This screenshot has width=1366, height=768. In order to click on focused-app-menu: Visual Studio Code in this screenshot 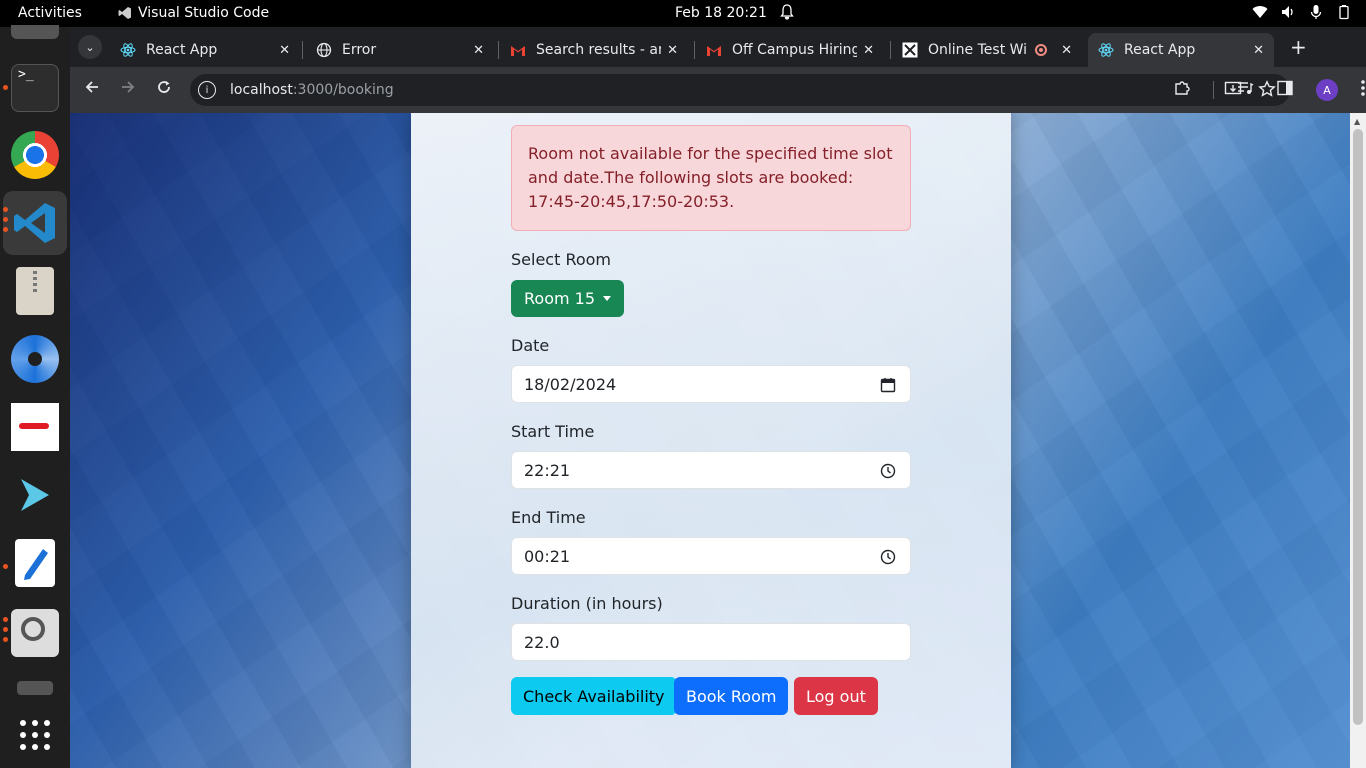, I will do `click(193, 13)`.